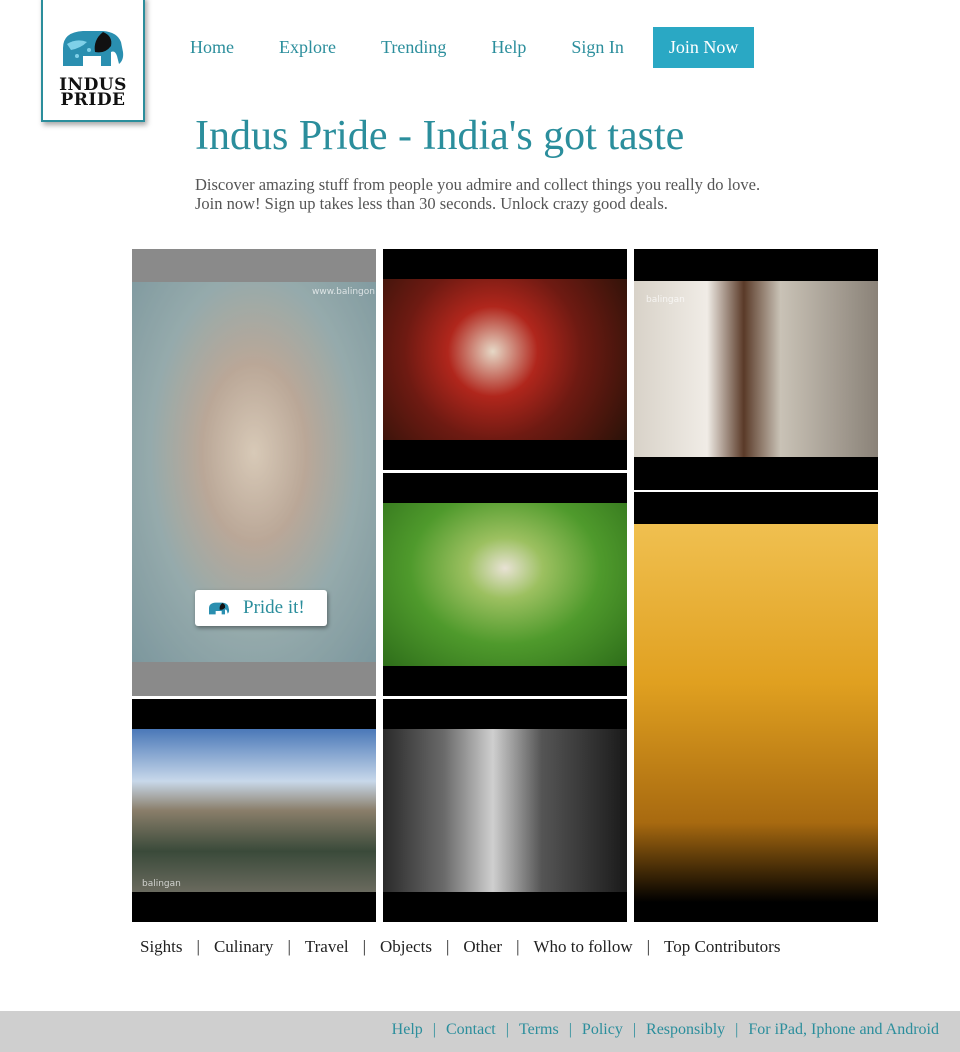 This screenshot has height=1052, width=960. What do you see at coordinates (93, 100) in the screenshot?
I see `logo-text-pride: PRIDE` at bounding box center [93, 100].